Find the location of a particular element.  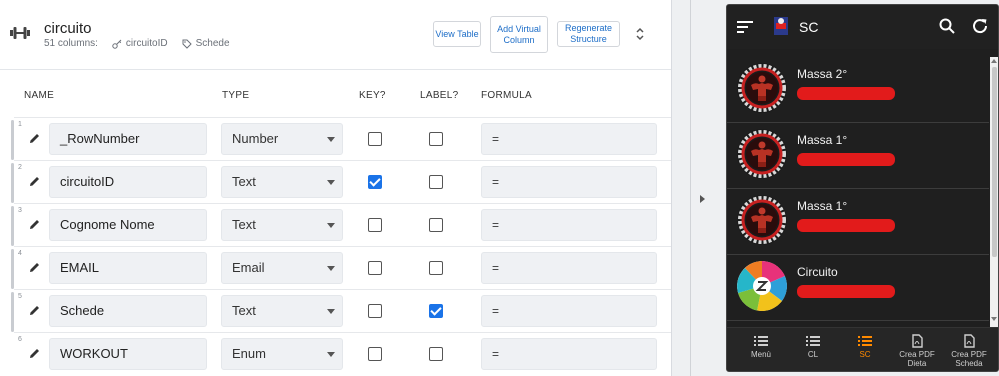

column-name-input: Schede is located at coordinates (128, 311).